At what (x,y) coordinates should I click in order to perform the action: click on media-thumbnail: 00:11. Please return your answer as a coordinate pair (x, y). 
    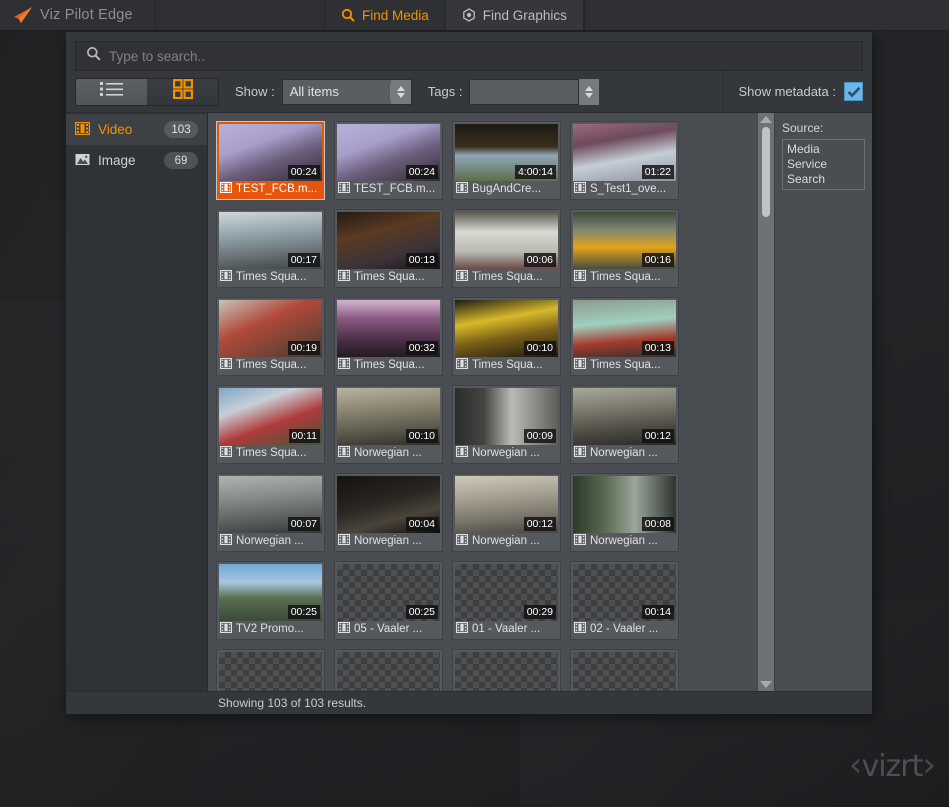
    Looking at the image, I should click on (270, 416).